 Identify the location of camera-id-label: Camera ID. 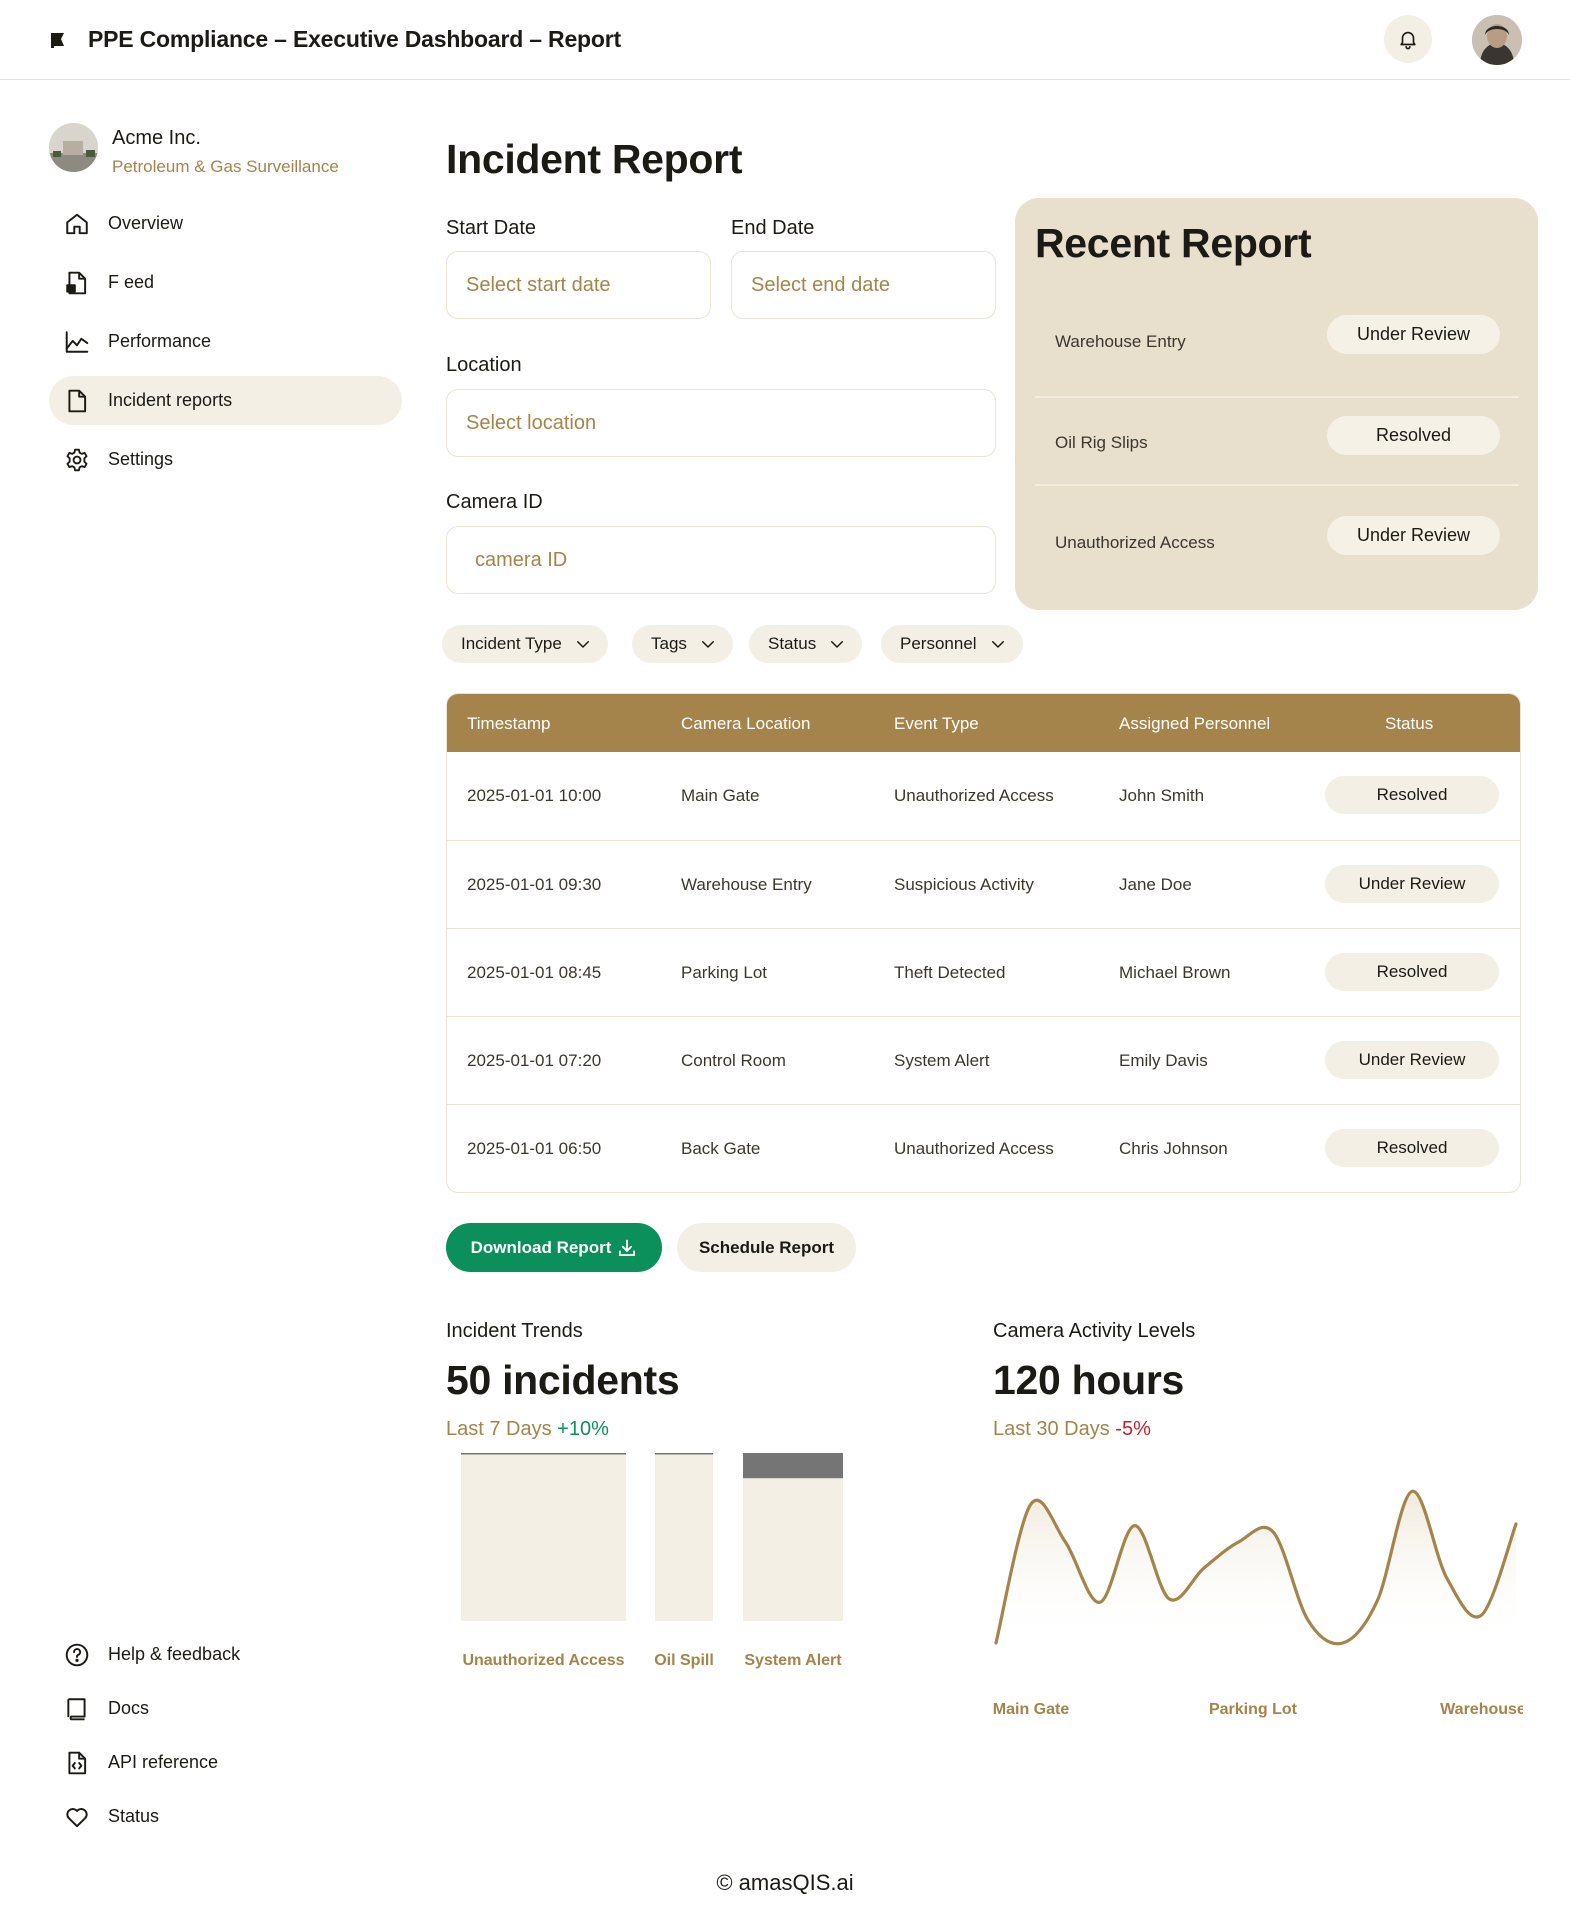
(494, 502).